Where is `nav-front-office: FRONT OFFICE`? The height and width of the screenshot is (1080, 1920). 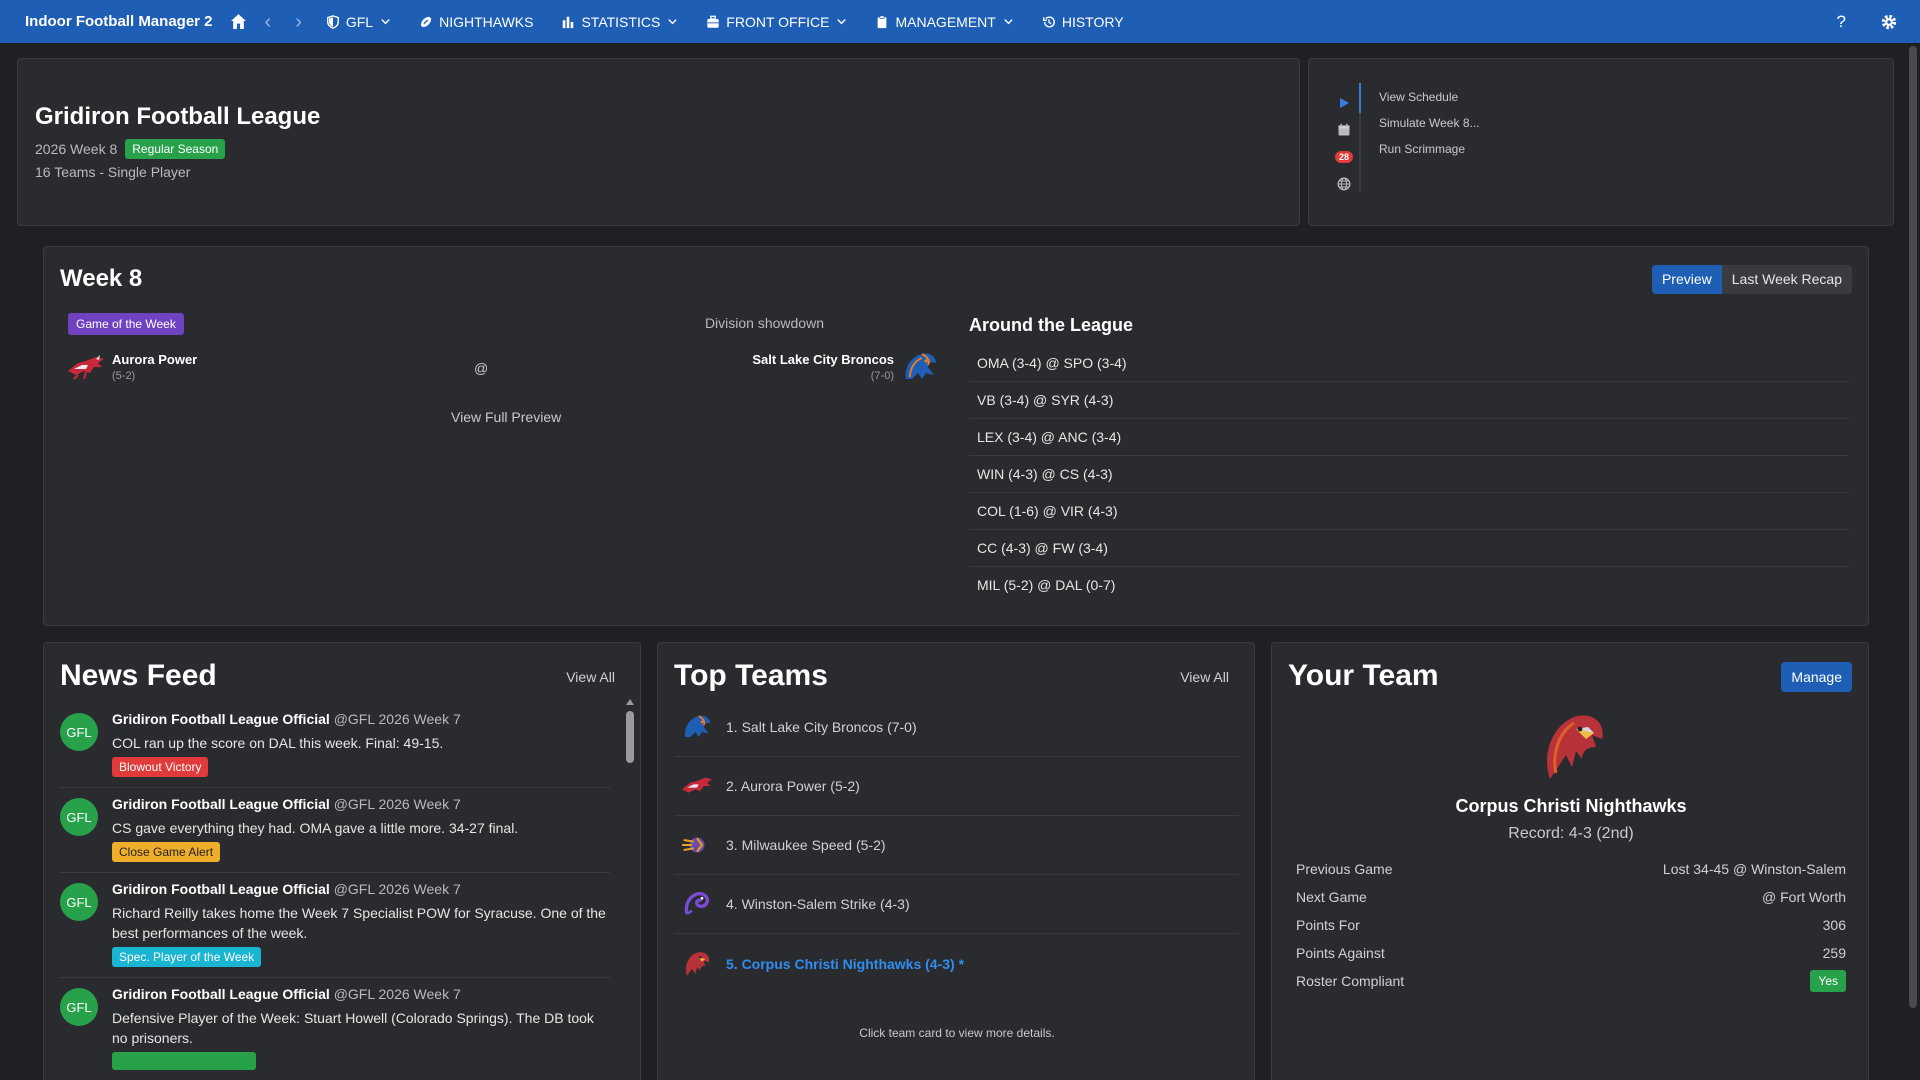 nav-front-office: FRONT OFFICE is located at coordinates (776, 22).